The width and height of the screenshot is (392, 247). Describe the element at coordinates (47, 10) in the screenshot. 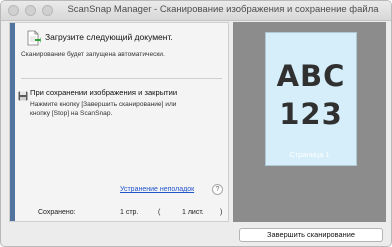

I see `zoom-window-button` at that location.